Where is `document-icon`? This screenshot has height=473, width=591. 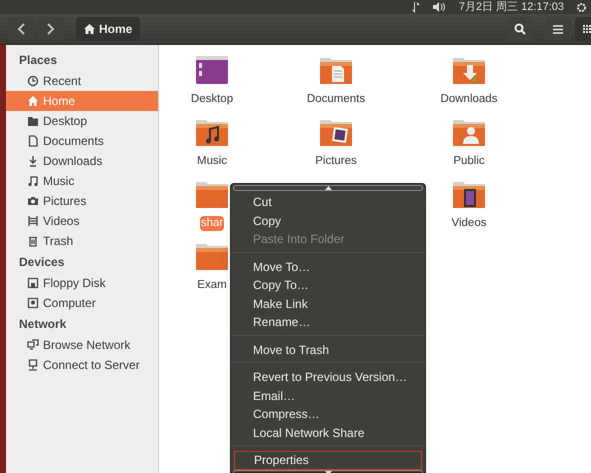
document-icon is located at coordinates (33, 141).